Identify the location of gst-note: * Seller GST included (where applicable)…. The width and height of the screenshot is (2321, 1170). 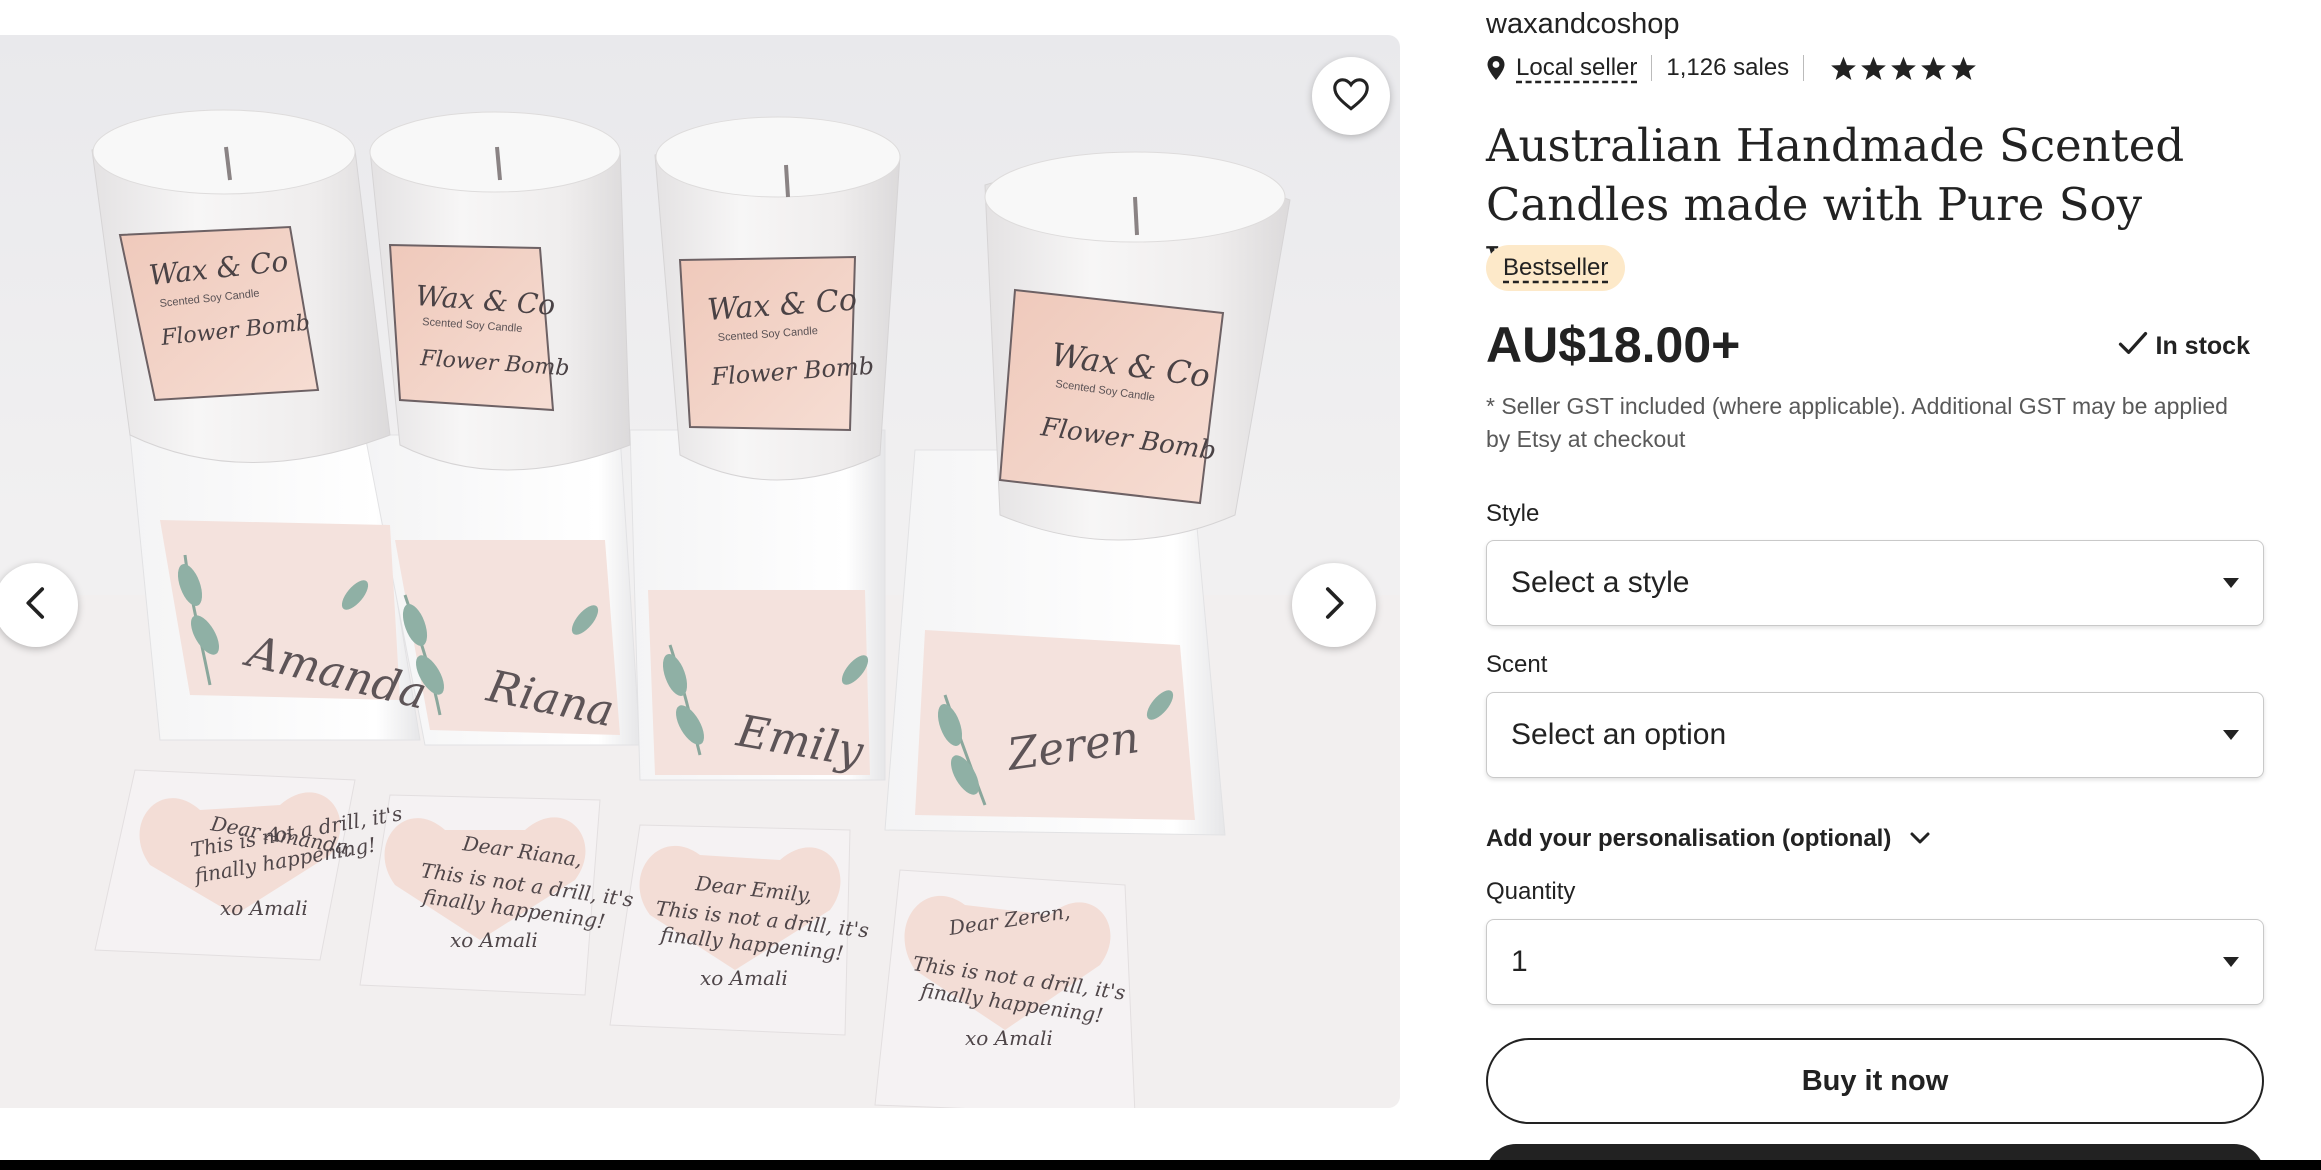
(1857, 422).